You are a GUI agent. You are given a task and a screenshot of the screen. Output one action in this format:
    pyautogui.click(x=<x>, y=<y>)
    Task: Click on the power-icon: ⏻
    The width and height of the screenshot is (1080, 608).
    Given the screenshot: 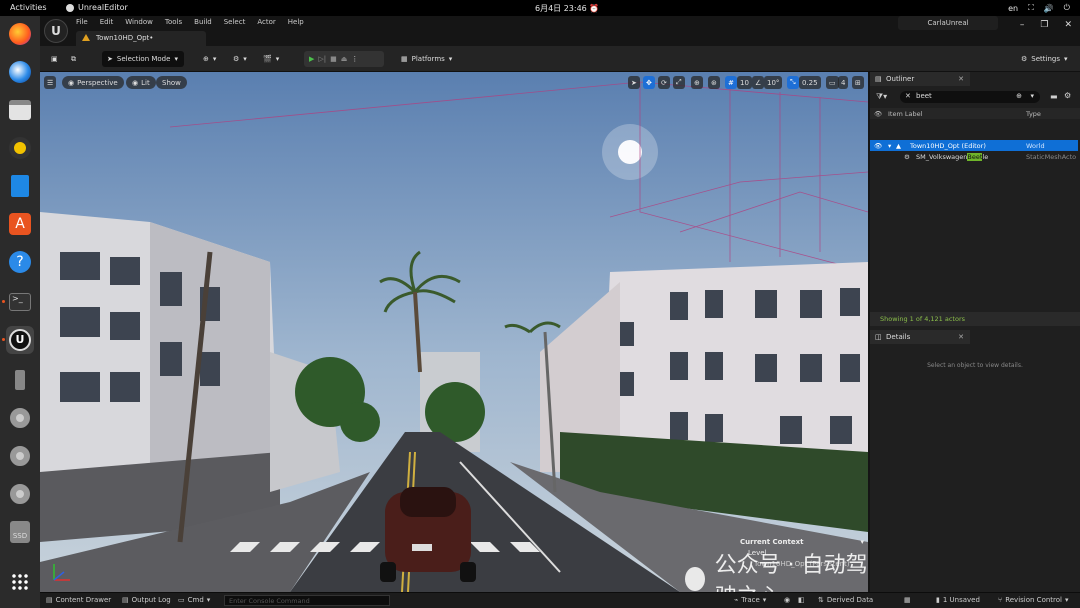 What is the action you would take?
    pyautogui.click(x=1067, y=8)
    